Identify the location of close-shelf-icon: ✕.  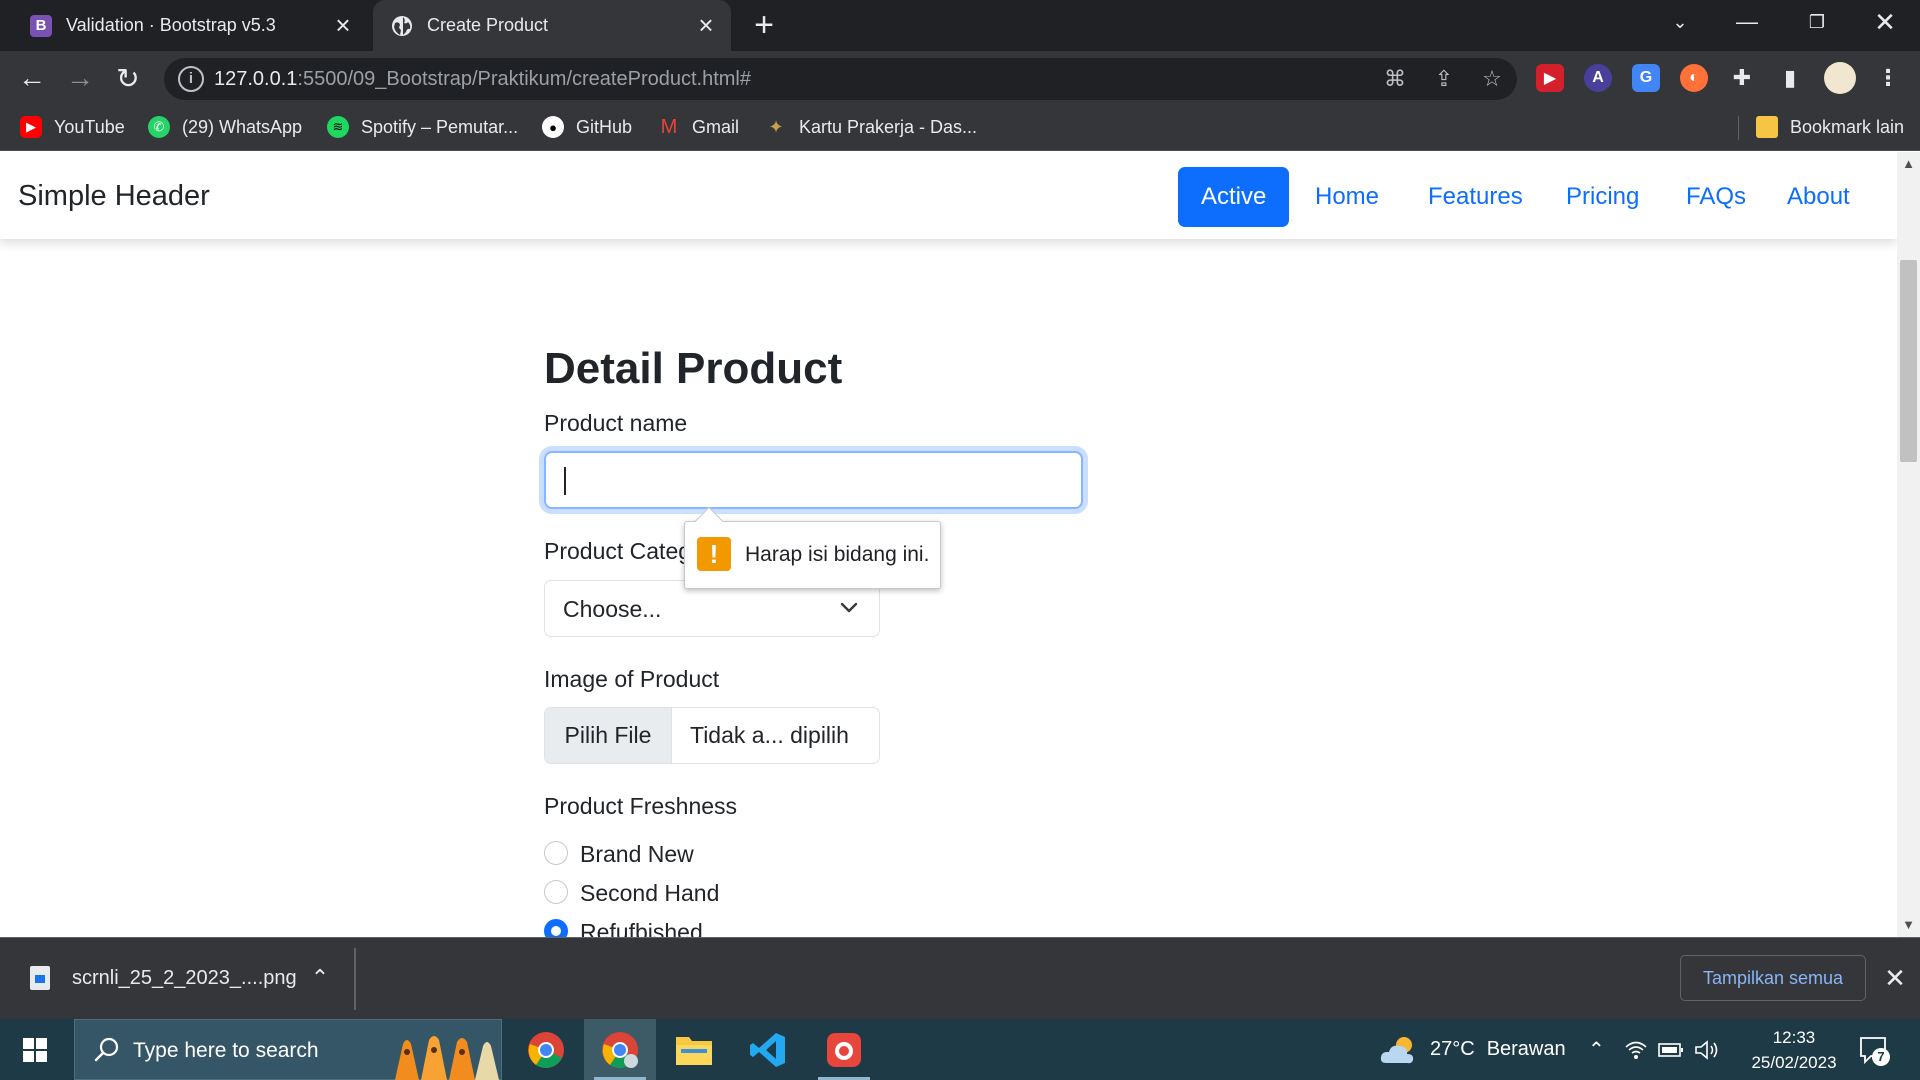
(1895, 978).